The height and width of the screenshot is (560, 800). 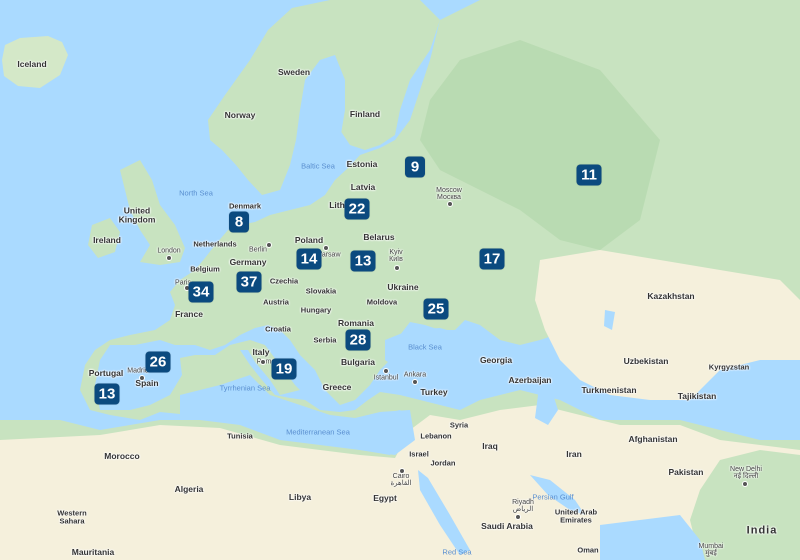 I want to click on city-label-label-line: Kyiv, so click(x=396, y=252).